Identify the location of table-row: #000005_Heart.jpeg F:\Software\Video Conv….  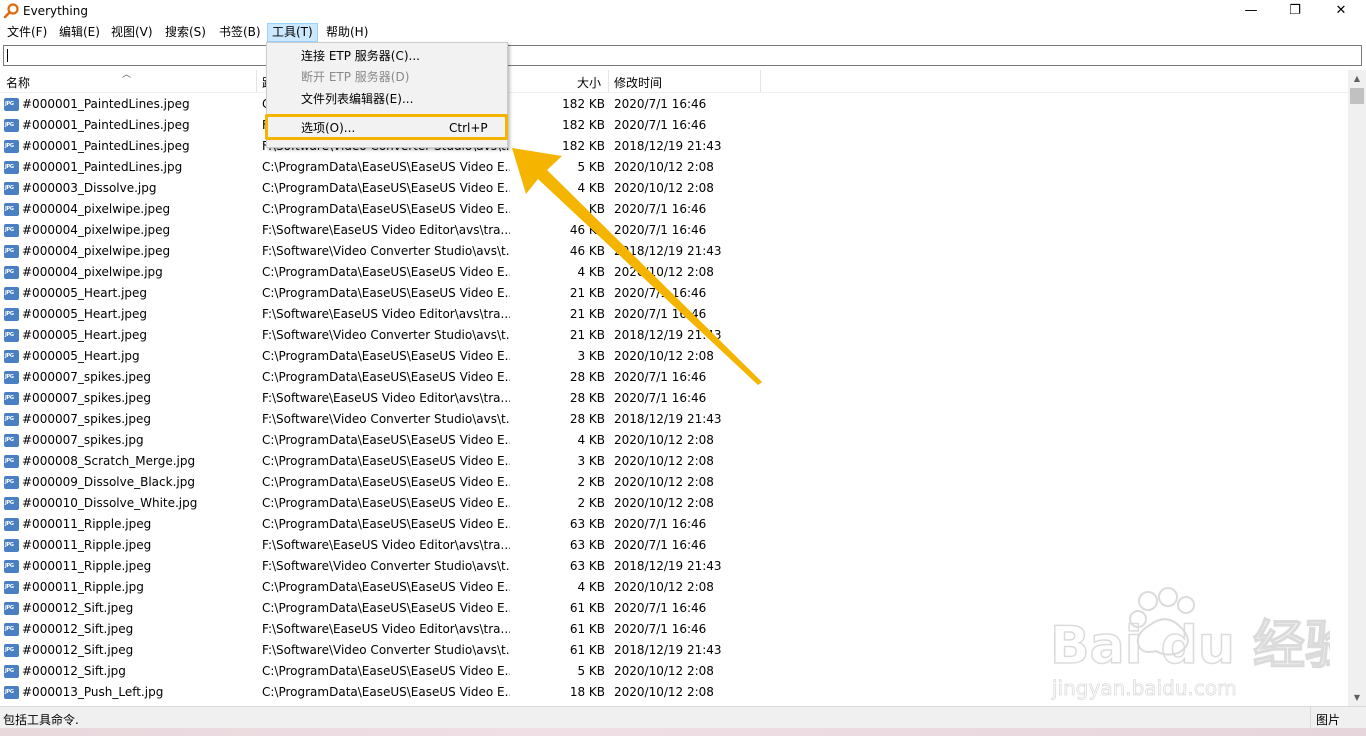
(674, 335).